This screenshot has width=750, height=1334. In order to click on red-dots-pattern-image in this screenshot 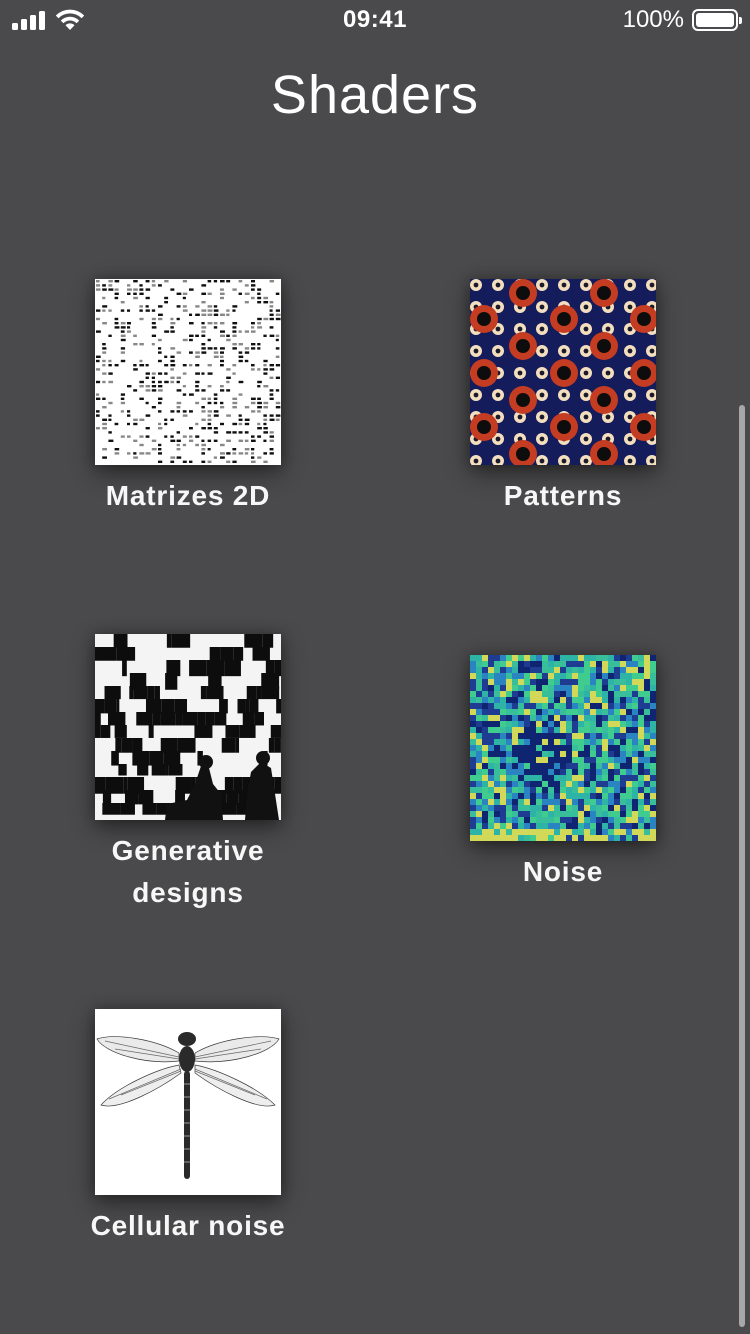, I will do `click(563, 372)`.